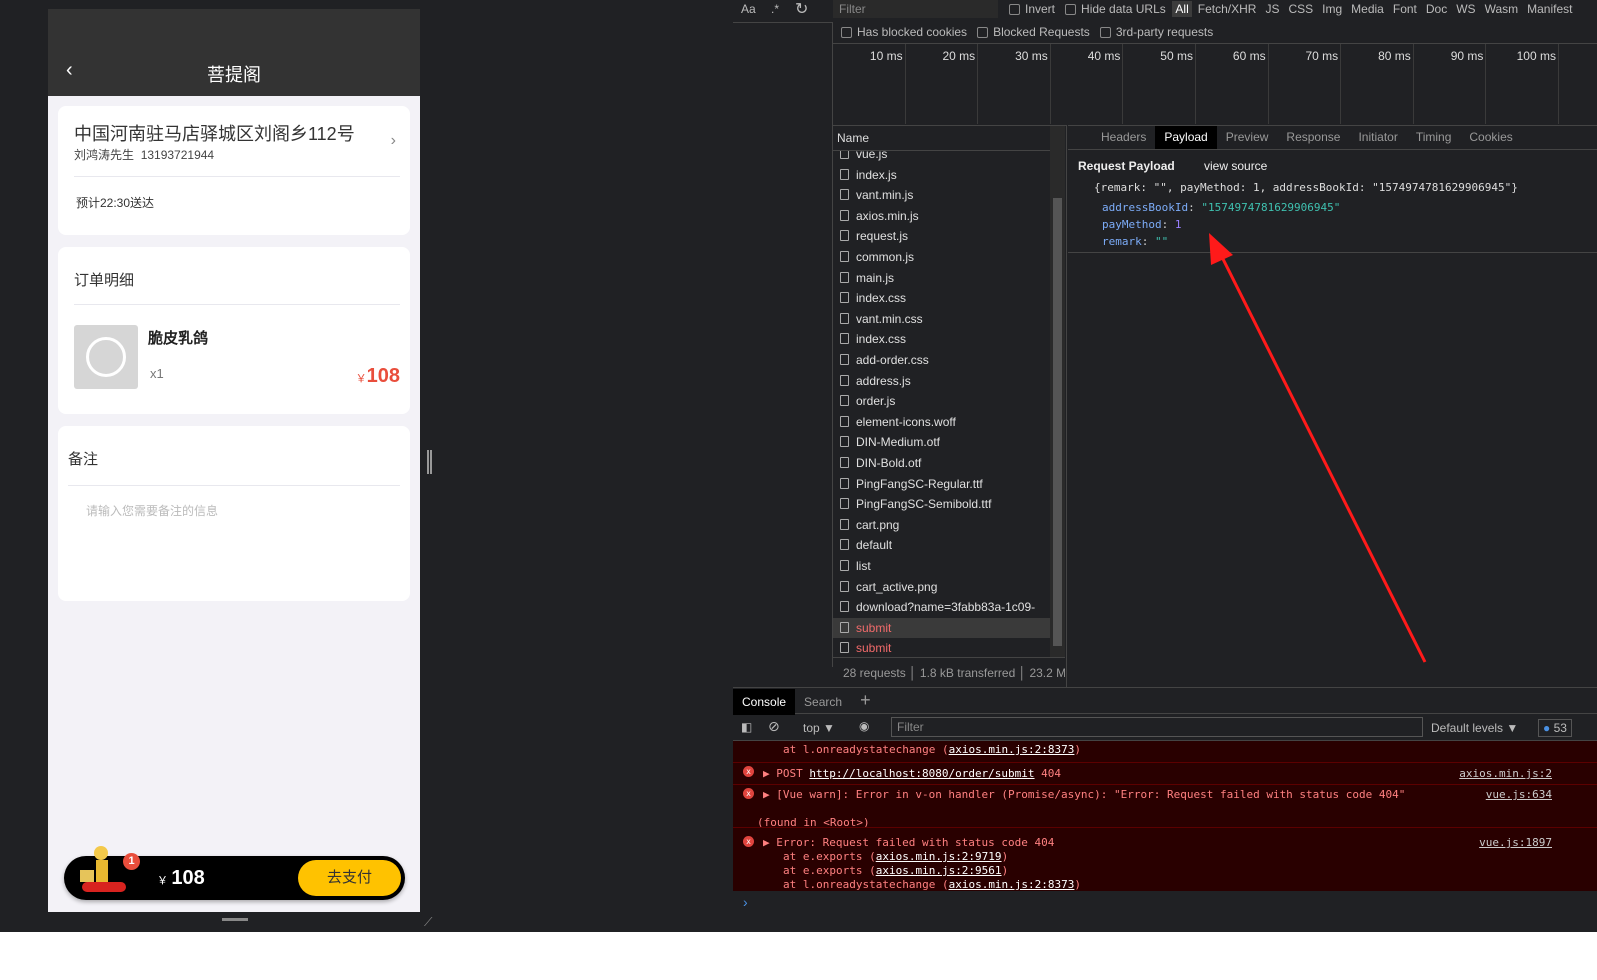  Describe the element at coordinates (775, 9) in the screenshot. I see `regex-button: .*` at that location.